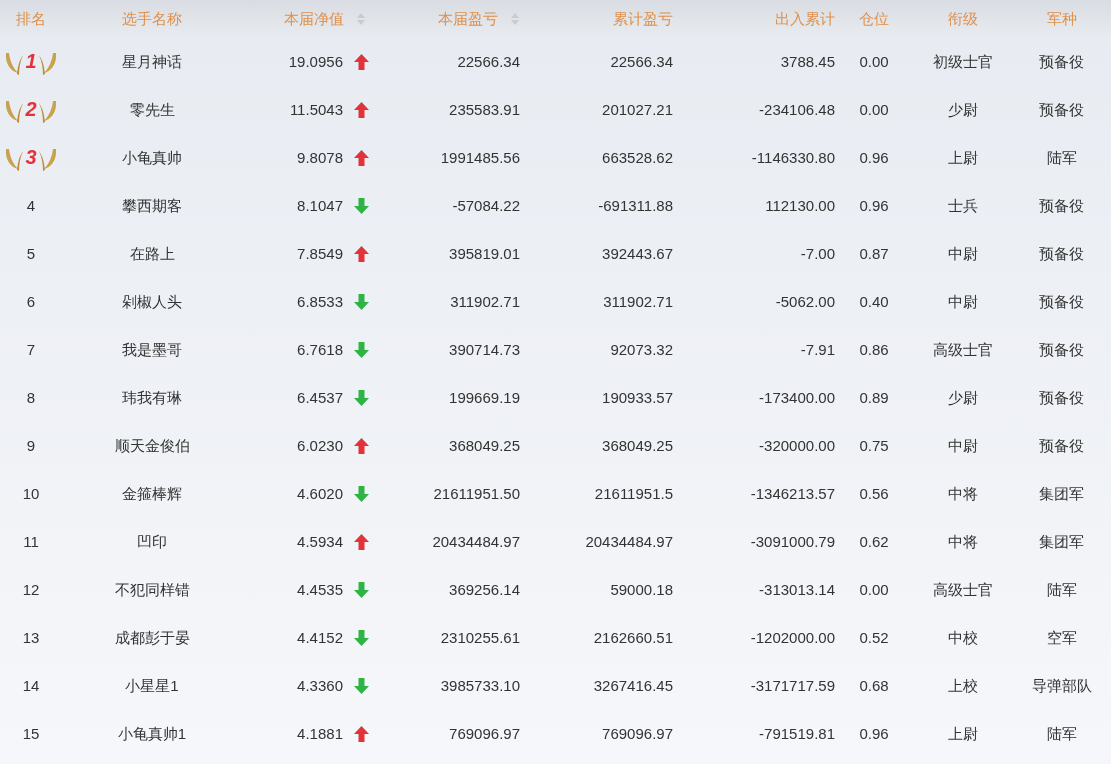 The height and width of the screenshot is (764, 1111). I want to click on player-name: 不犯同样错, so click(152, 589).